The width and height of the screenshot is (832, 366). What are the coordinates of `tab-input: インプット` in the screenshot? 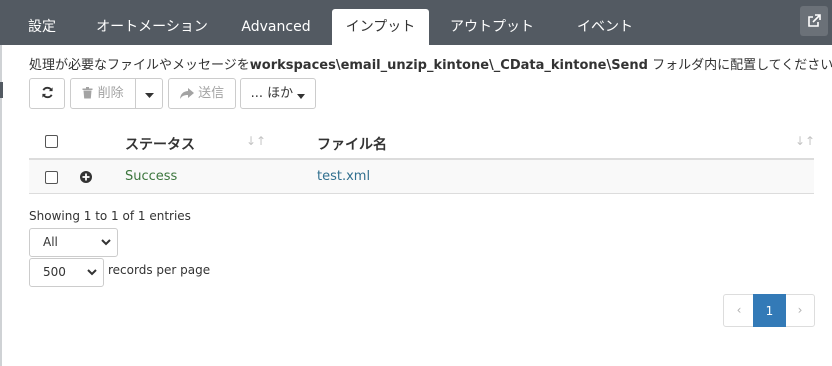 It's located at (380, 27).